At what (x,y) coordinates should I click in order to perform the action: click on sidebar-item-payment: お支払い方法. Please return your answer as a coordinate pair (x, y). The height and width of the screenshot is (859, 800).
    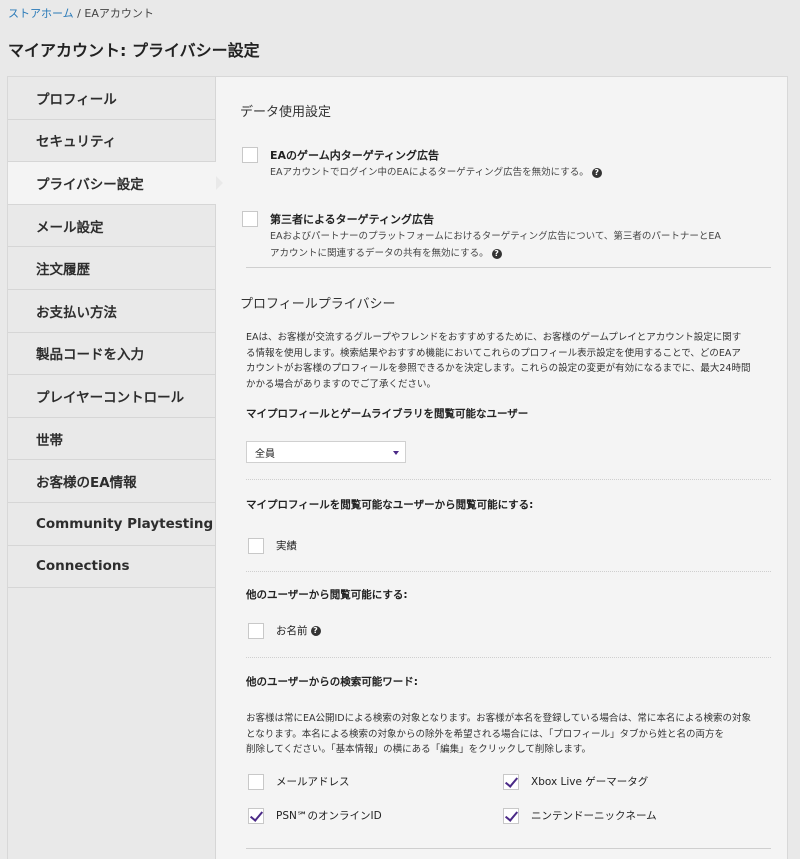
    Looking at the image, I should click on (112, 311).